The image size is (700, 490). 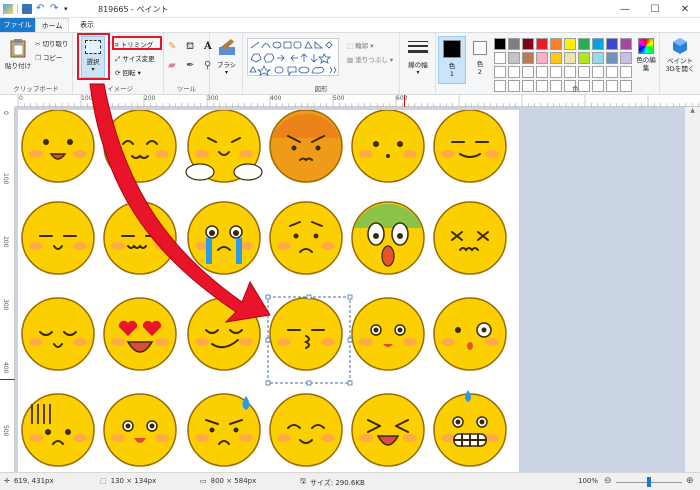 What do you see at coordinates (52, 25) in the screenshot?
I see `tab-home: ホーム` at bounding box center [52, 25].